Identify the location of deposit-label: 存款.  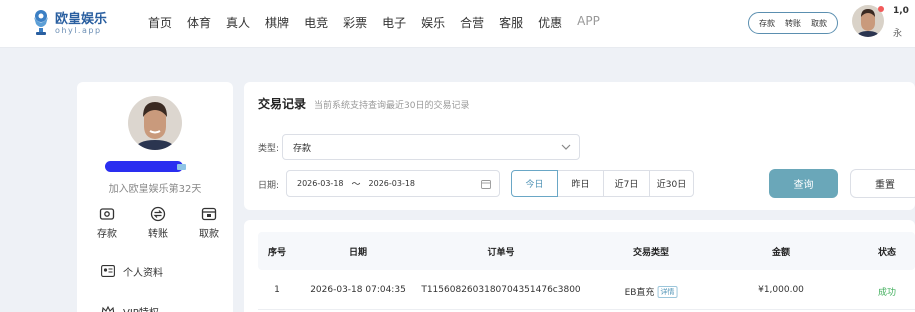
(107, 234).